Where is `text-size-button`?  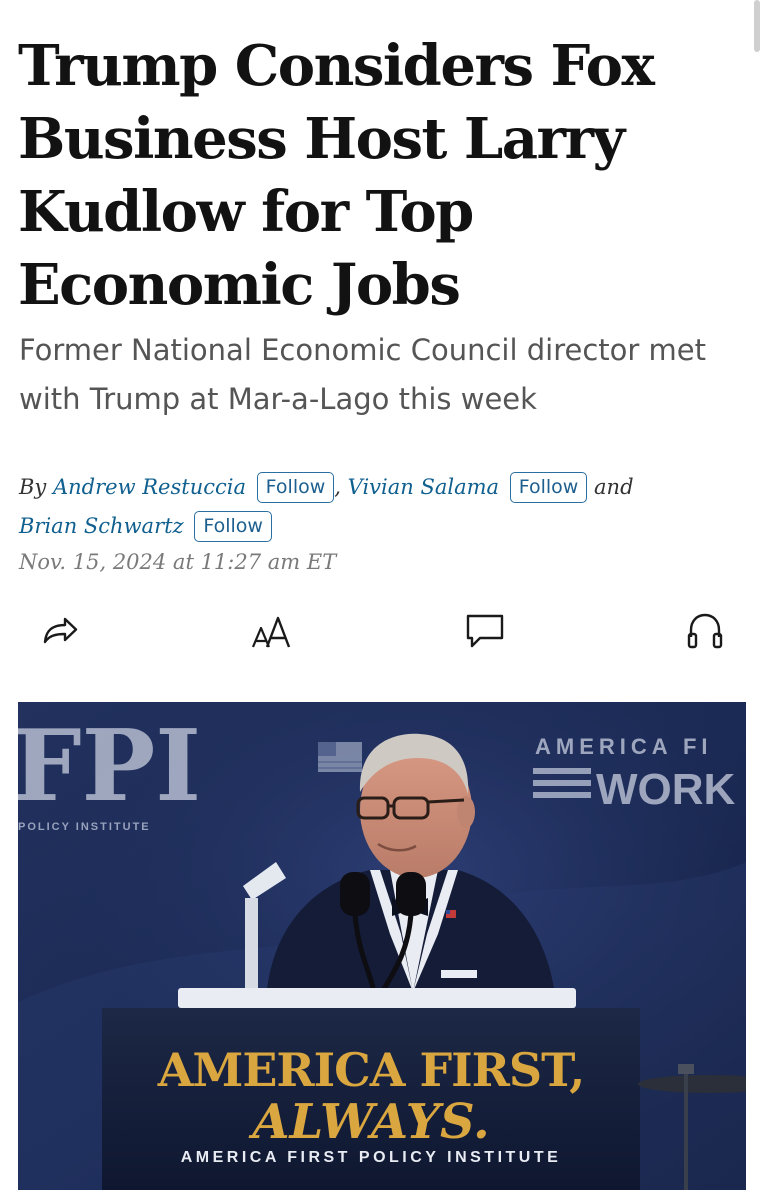
text-size-button is located at coordinates (272, 630).